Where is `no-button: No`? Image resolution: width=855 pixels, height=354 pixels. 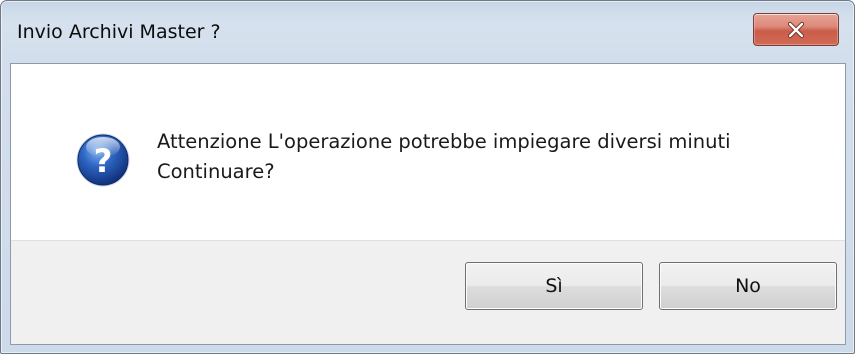 no-button: No is located at coordinates (748, 286).